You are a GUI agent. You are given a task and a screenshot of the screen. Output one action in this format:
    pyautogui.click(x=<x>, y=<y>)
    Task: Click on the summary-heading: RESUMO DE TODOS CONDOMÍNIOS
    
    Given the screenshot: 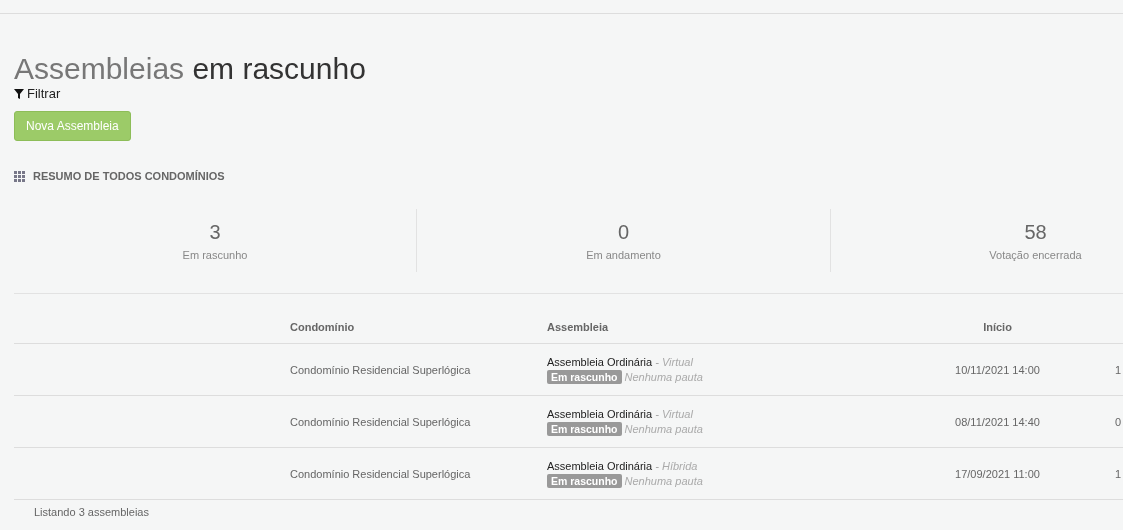 What is the action you would take?
    pyautogui.click(x=129, y=176)
    